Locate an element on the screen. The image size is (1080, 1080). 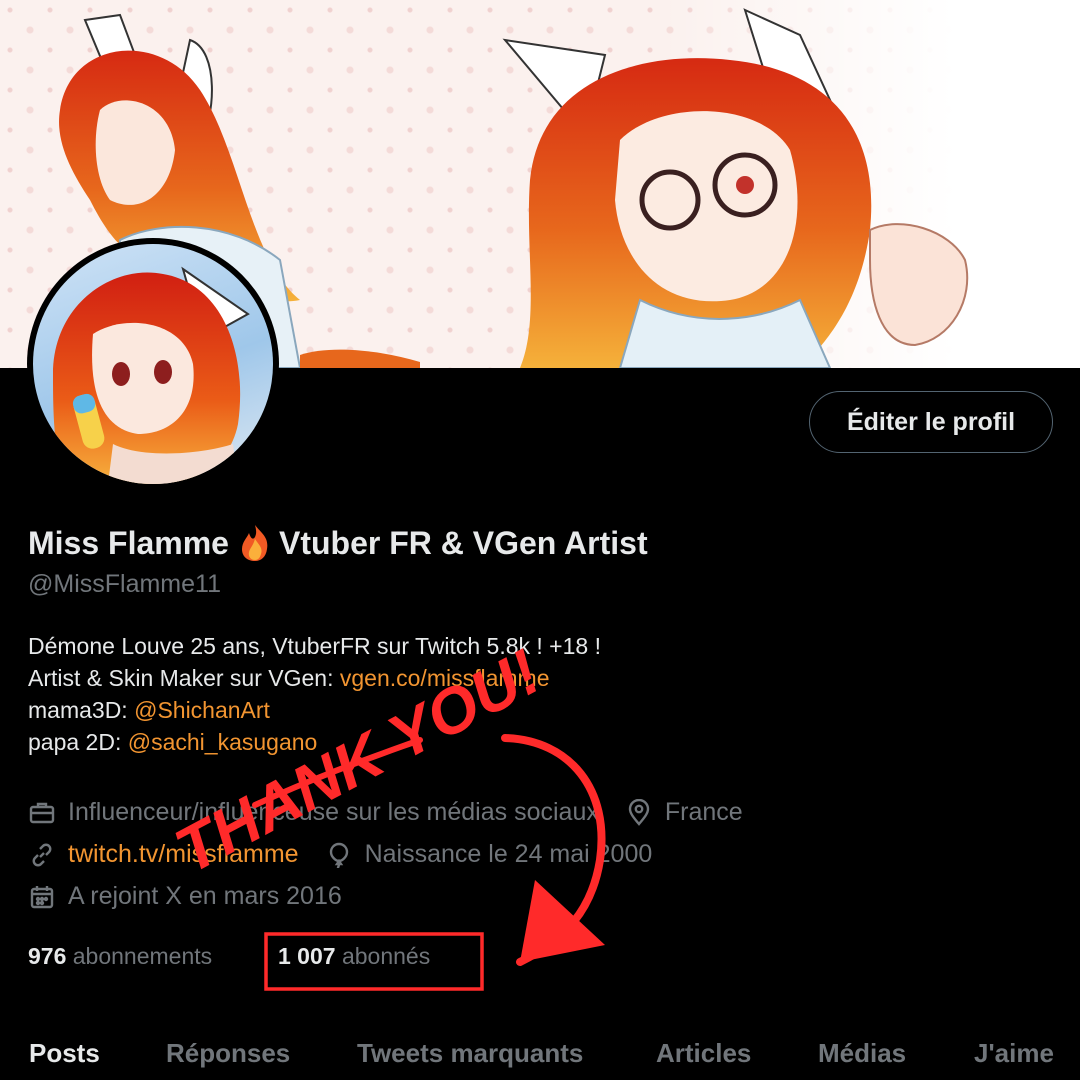
followers-stat: 1 007 abonnés is located at coordinates (354, 956).